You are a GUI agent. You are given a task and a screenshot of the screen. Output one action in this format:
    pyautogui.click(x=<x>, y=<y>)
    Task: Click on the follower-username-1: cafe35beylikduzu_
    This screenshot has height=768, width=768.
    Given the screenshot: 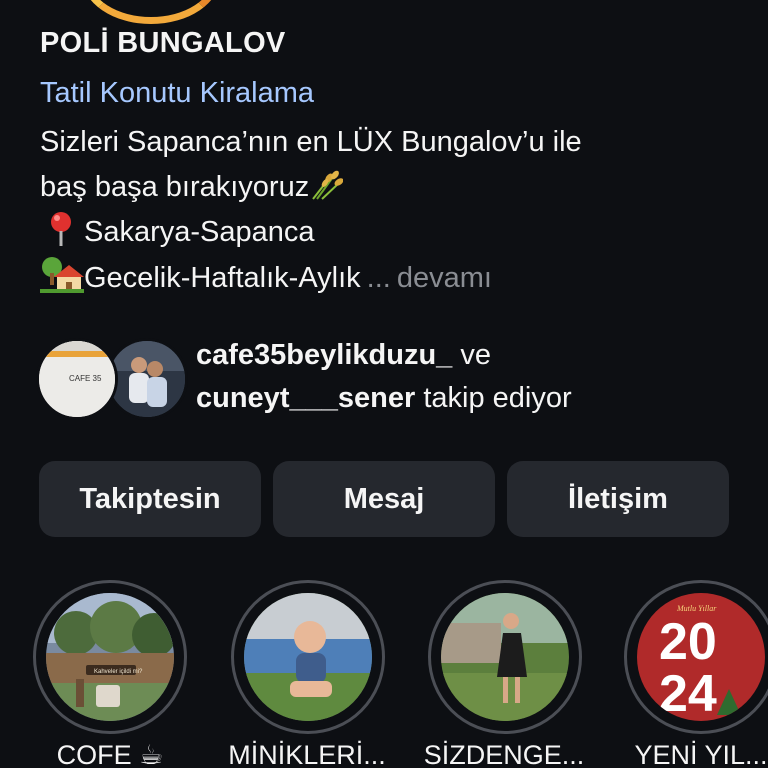 What is the action you would take?
    pyautogui.click(x=324, y=355)
    